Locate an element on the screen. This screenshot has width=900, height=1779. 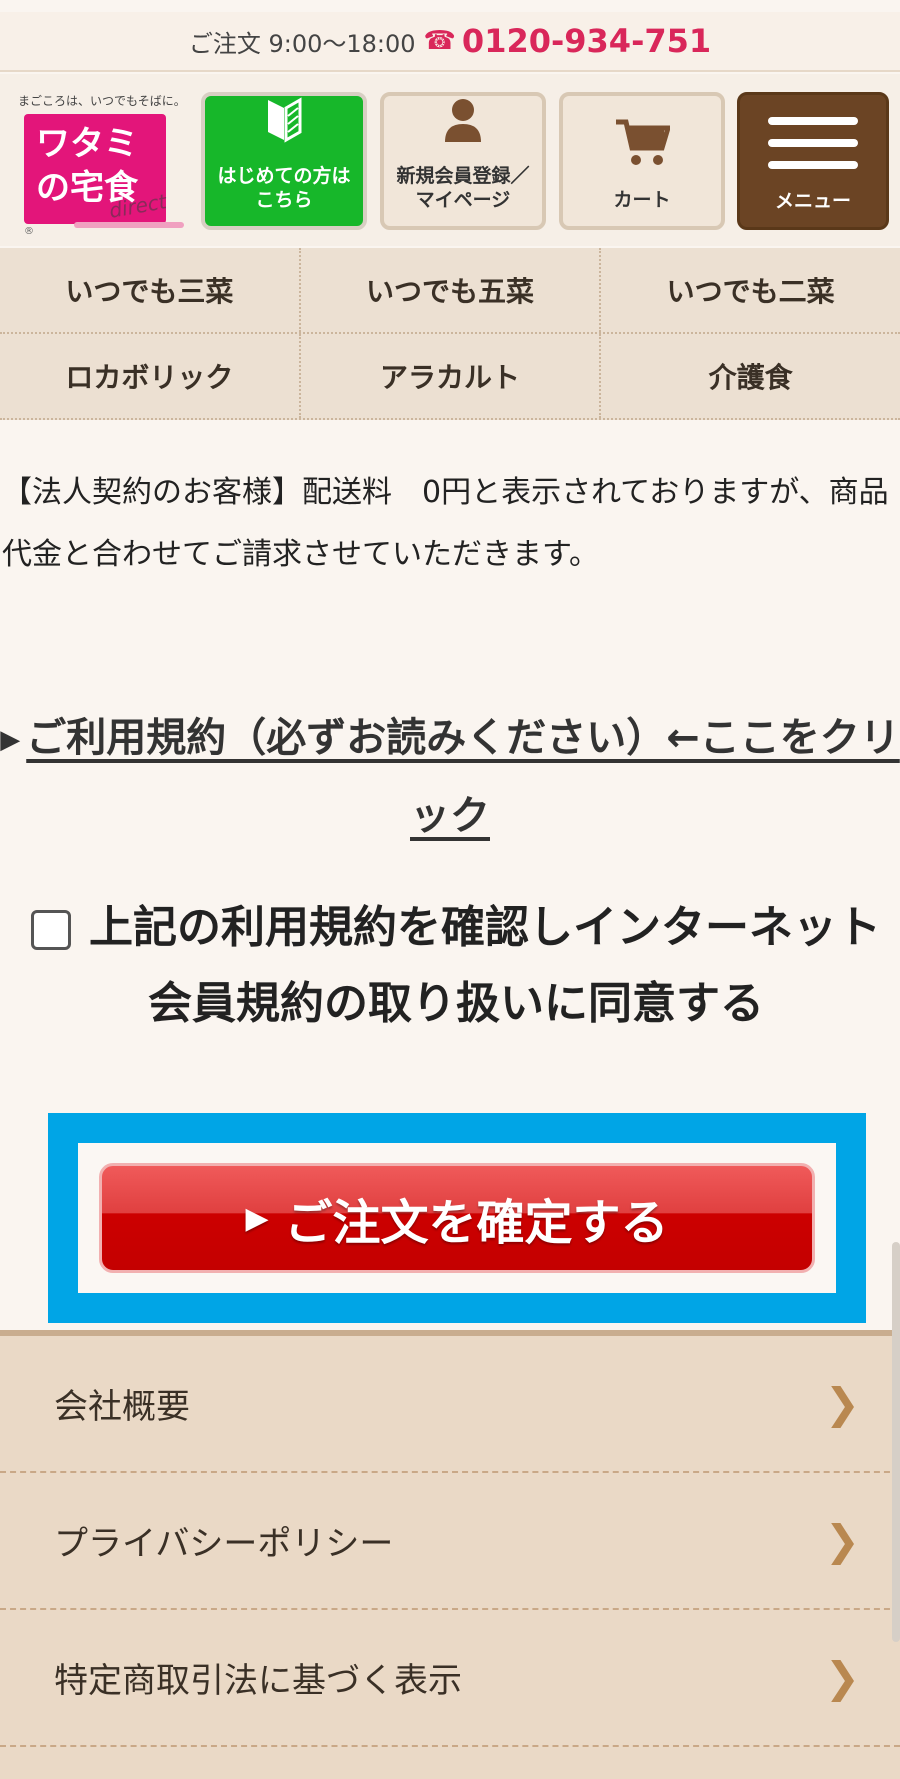
user-icon is located at coordinates (463, 125).